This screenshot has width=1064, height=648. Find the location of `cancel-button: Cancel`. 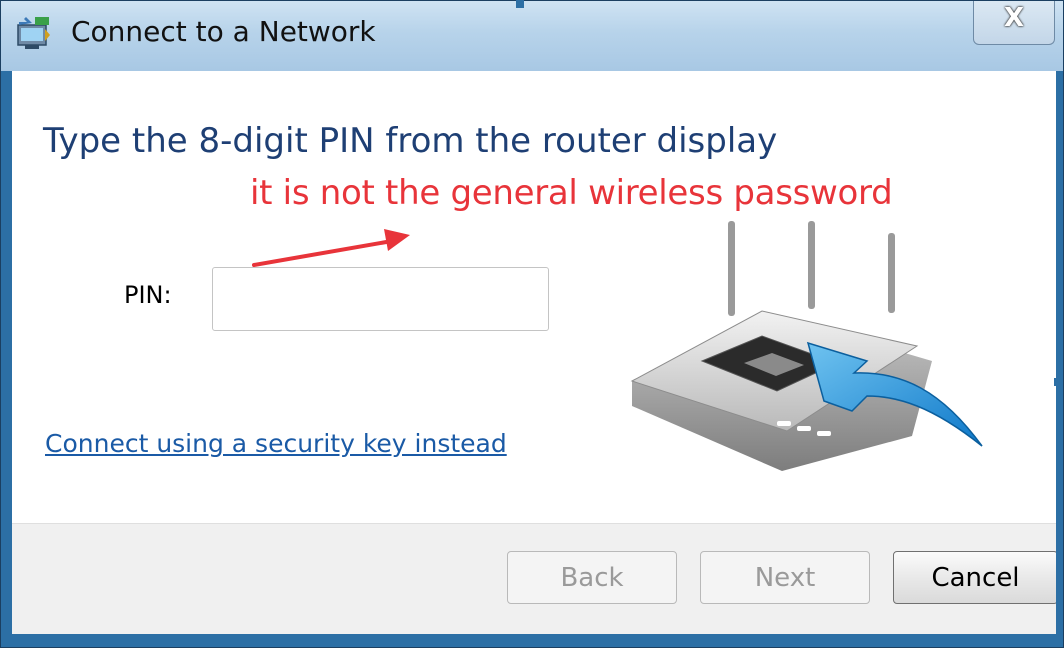

cancel-button: Cancel is located at coordinates (974, 577).